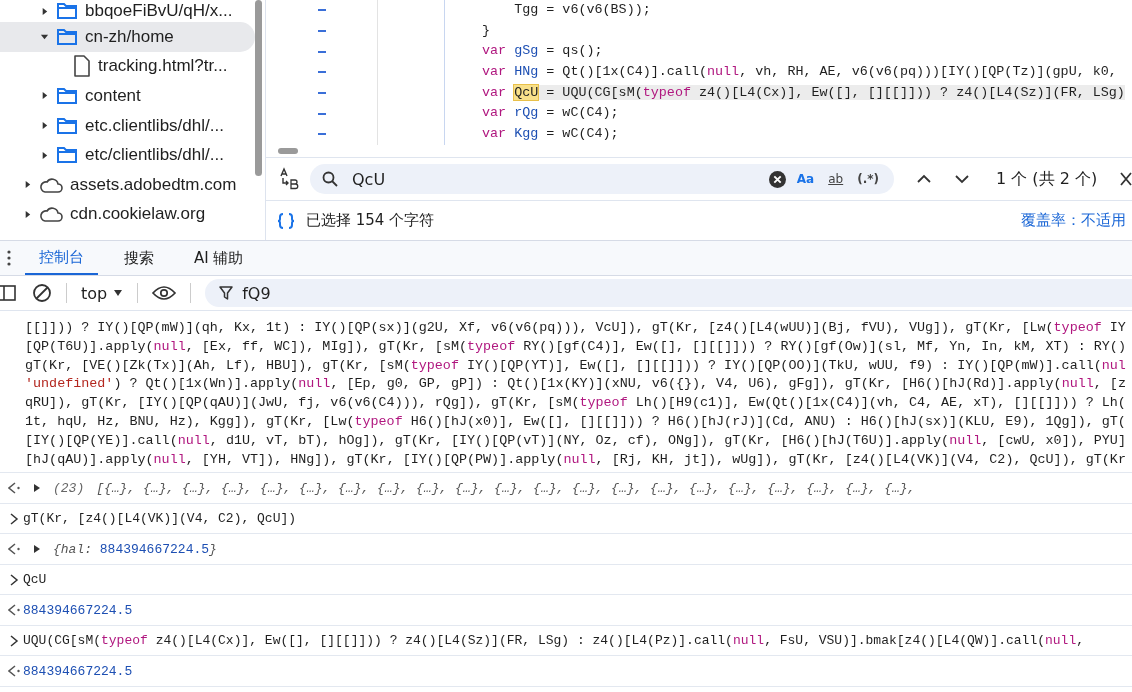 The height and width of the screenshot is (692, 1132). Describe the element at coordinates (370, 220) in the screenshot. I see `selection-info: 已选择 154 个字符` at that location.